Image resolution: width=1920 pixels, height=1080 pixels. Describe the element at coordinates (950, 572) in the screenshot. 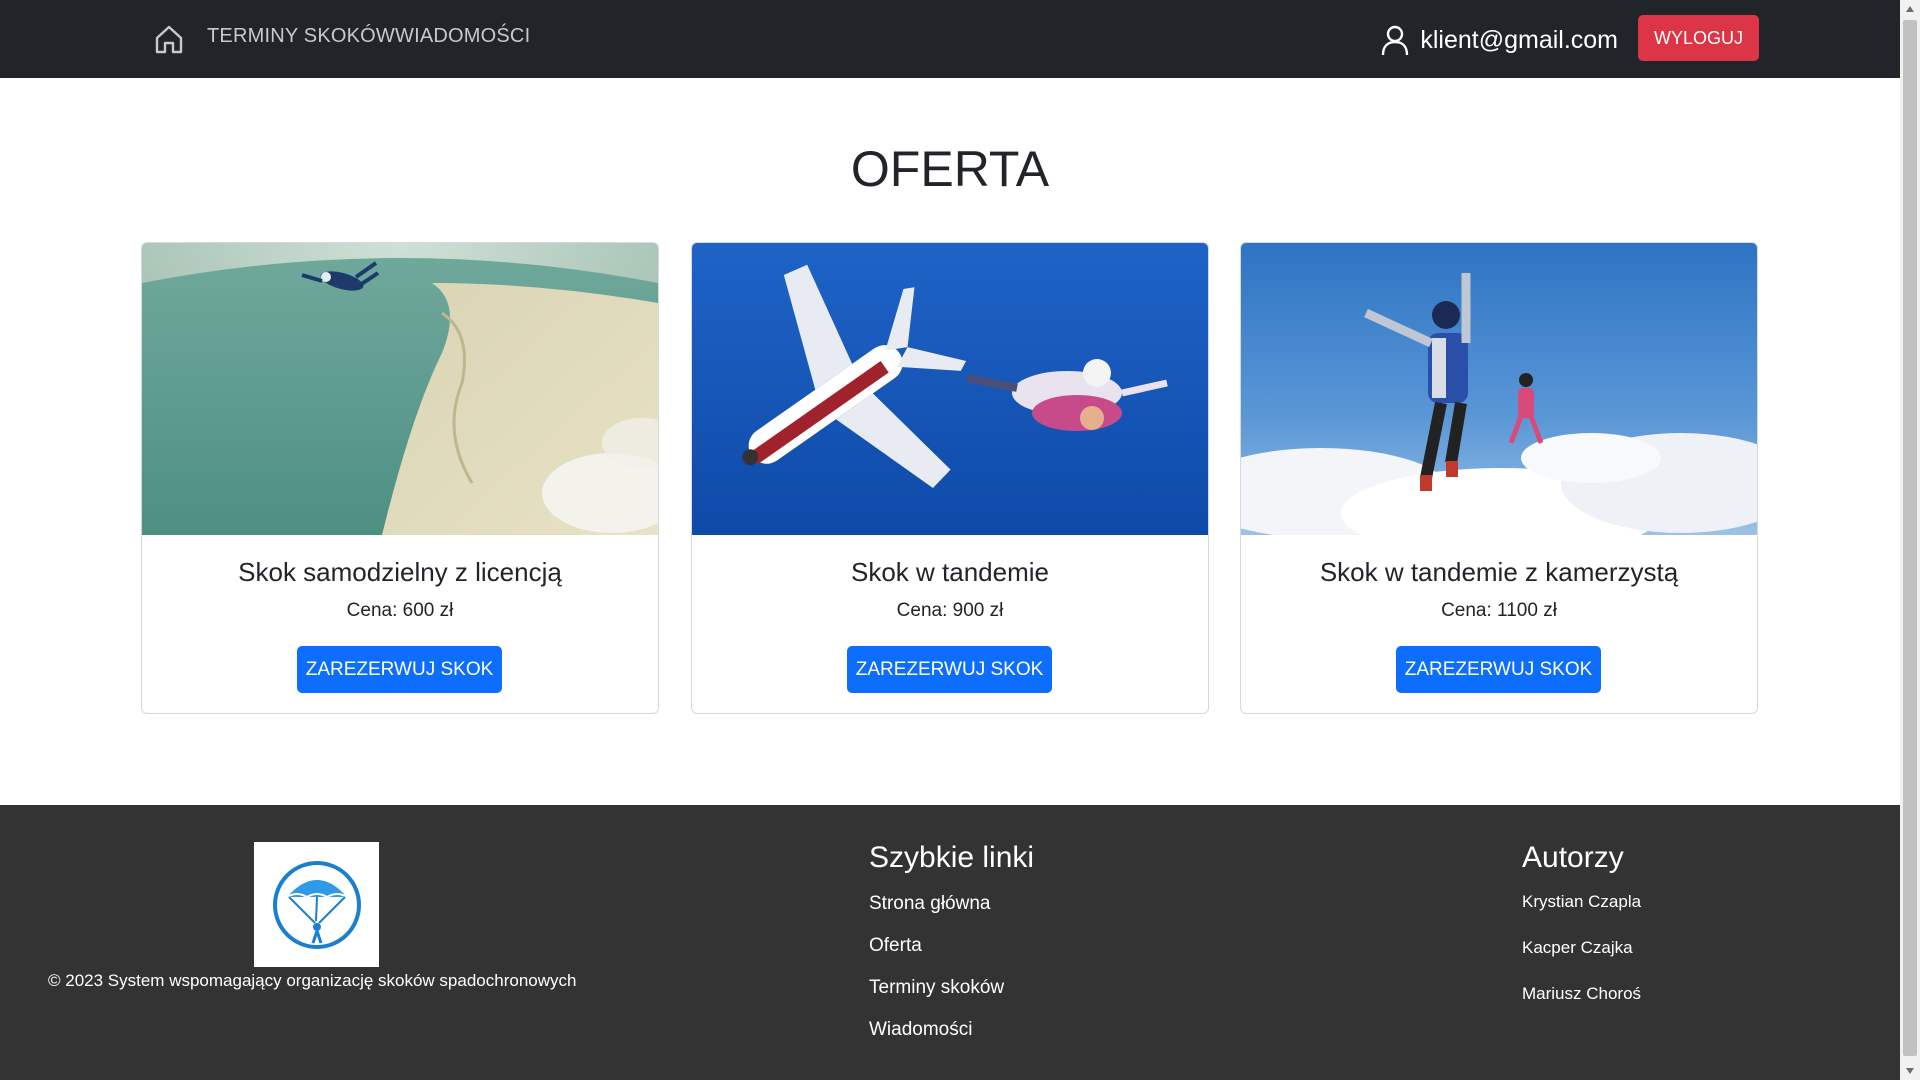

I see `offer-title: Skok w tandemie` at that location.